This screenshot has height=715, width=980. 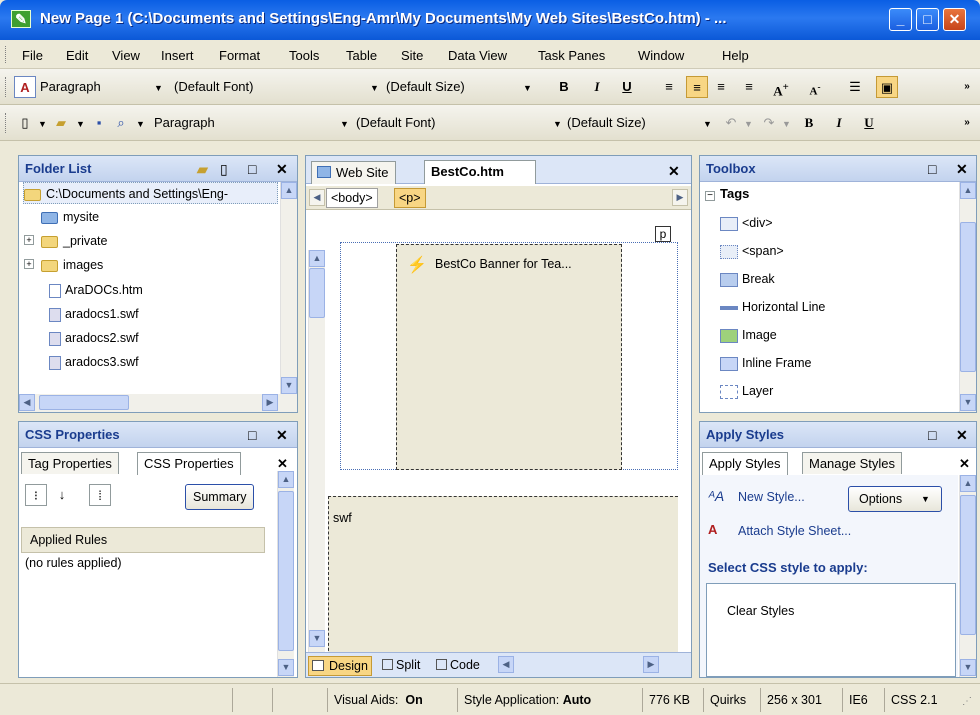 I want to click on close-document-icon: ✕, so click(x=674, y=171).